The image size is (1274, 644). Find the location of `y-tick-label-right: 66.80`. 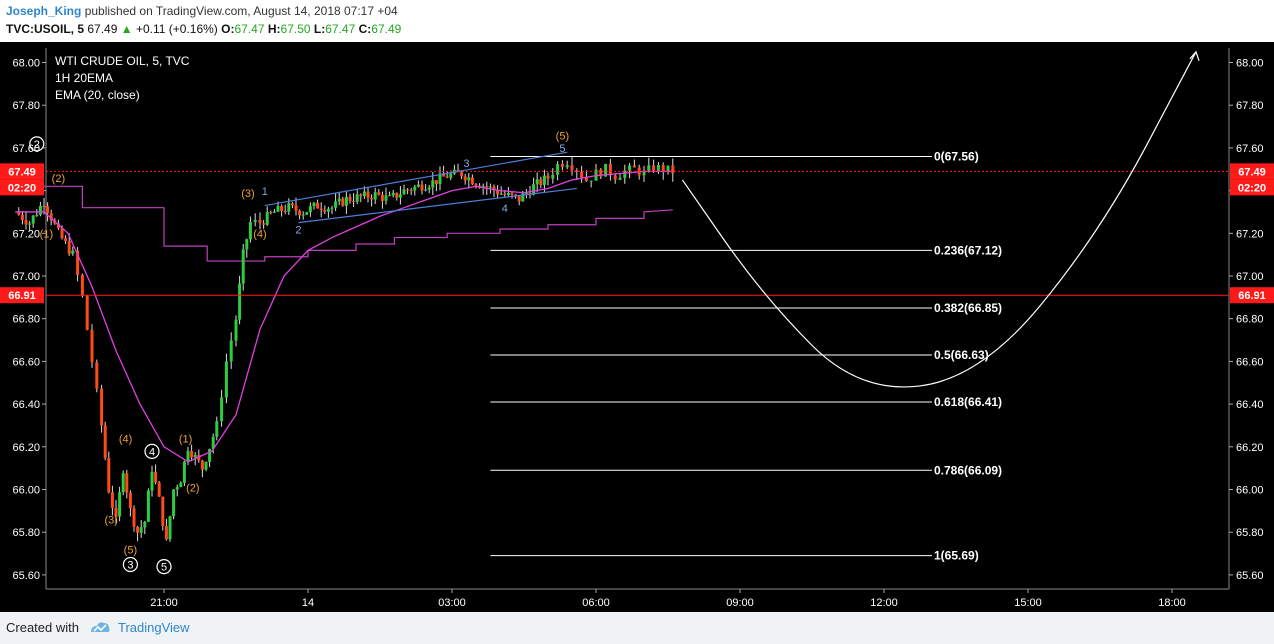

y-tick-label-right: 66.80 is located at coordinates (1250, 320).